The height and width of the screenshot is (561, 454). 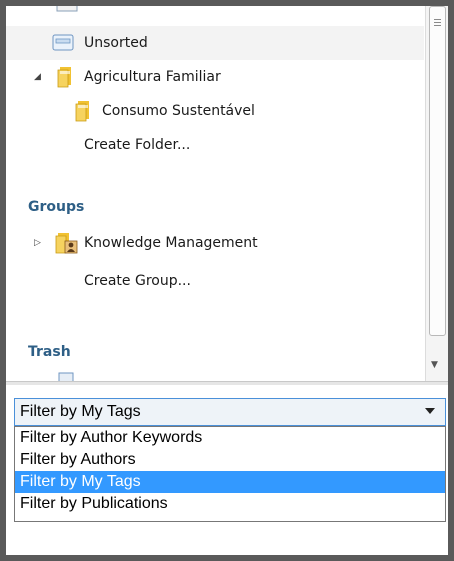 I want to click on chevron-down-icon, so click(x=430, y=411).